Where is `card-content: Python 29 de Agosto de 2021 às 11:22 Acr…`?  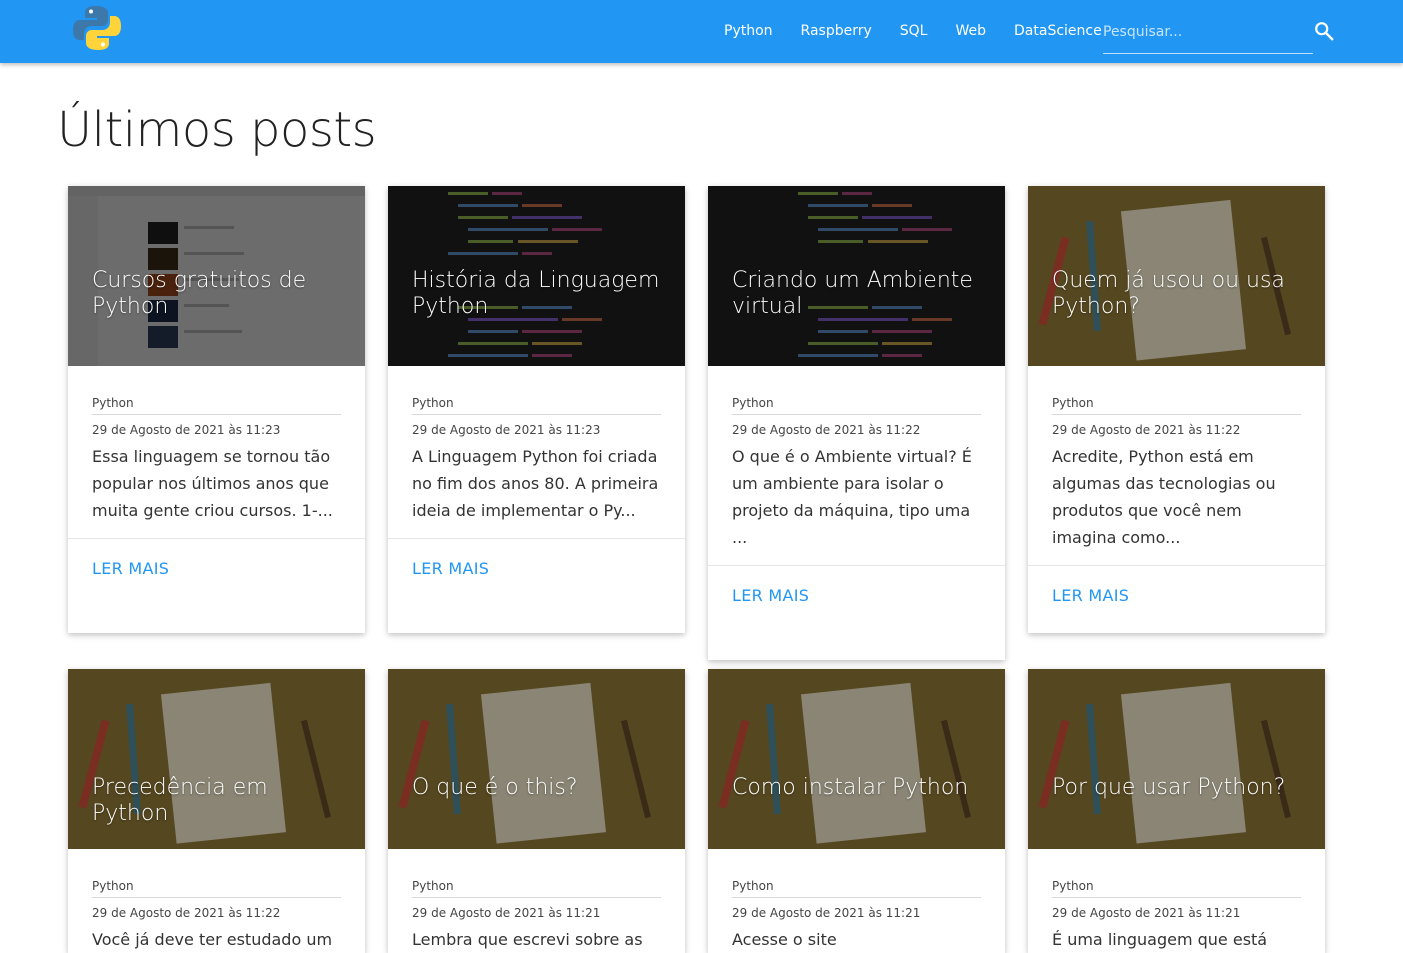 card-content: Python 29 de Agosto de 2021 às 11:22 Acr… is located at coordinates (1176, 458).